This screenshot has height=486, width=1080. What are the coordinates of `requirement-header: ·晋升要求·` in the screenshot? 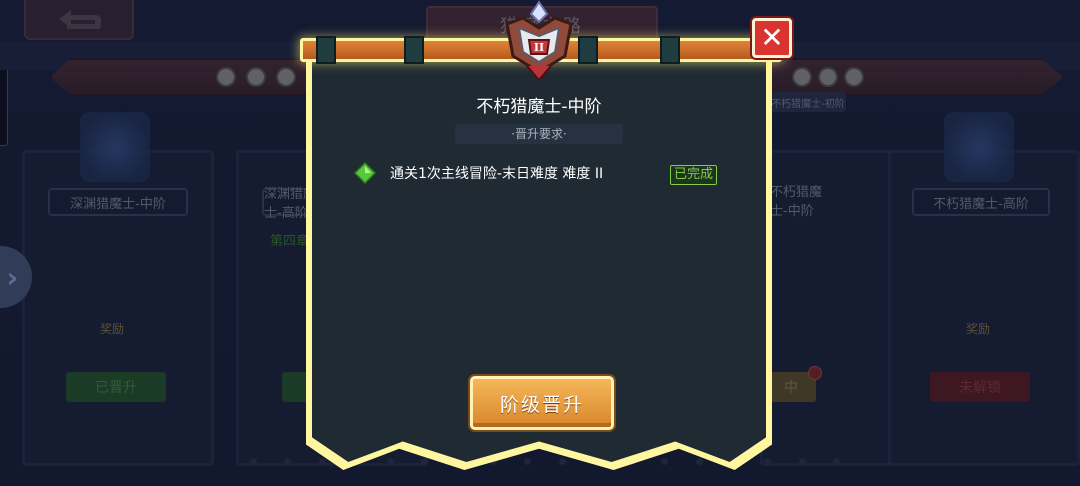 It's located at (539, 134).